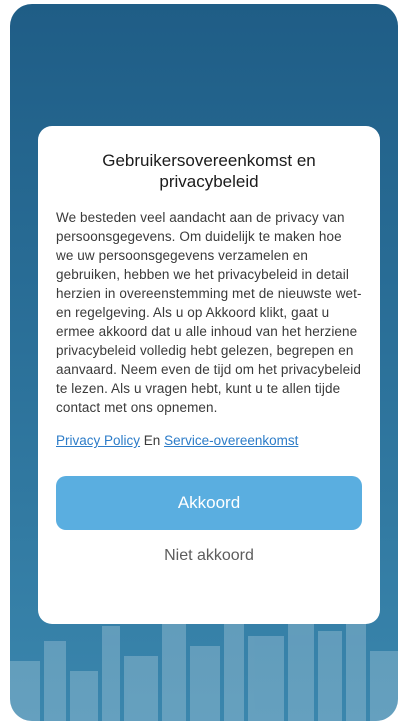 This screenshot has width=408, height=725. What do you see at coordinates (209, 171) in the screenshot?
I see `dialog-title: Gebruikersovereenkomst en privacybeleid` at bounding box center [209, 171].